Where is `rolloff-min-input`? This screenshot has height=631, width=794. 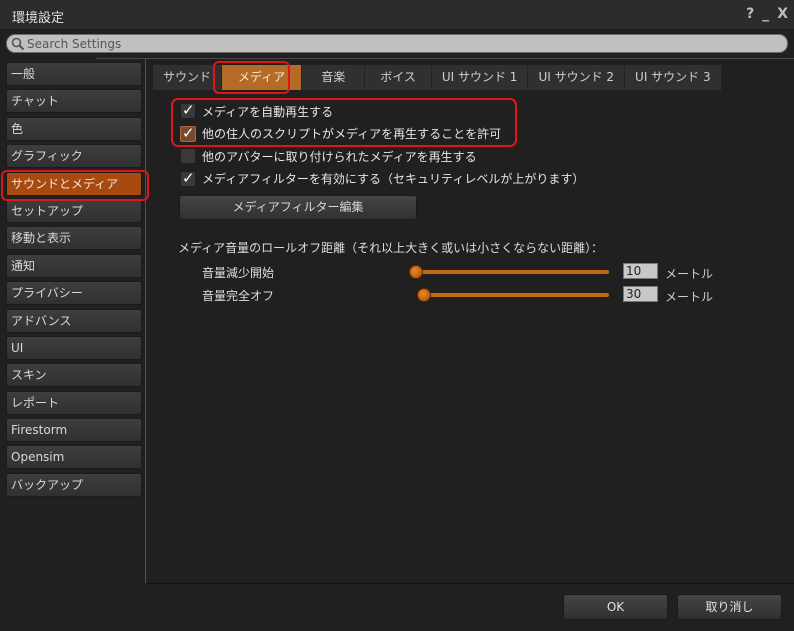 rolloff-min-input is located at coordinates (640, 271).